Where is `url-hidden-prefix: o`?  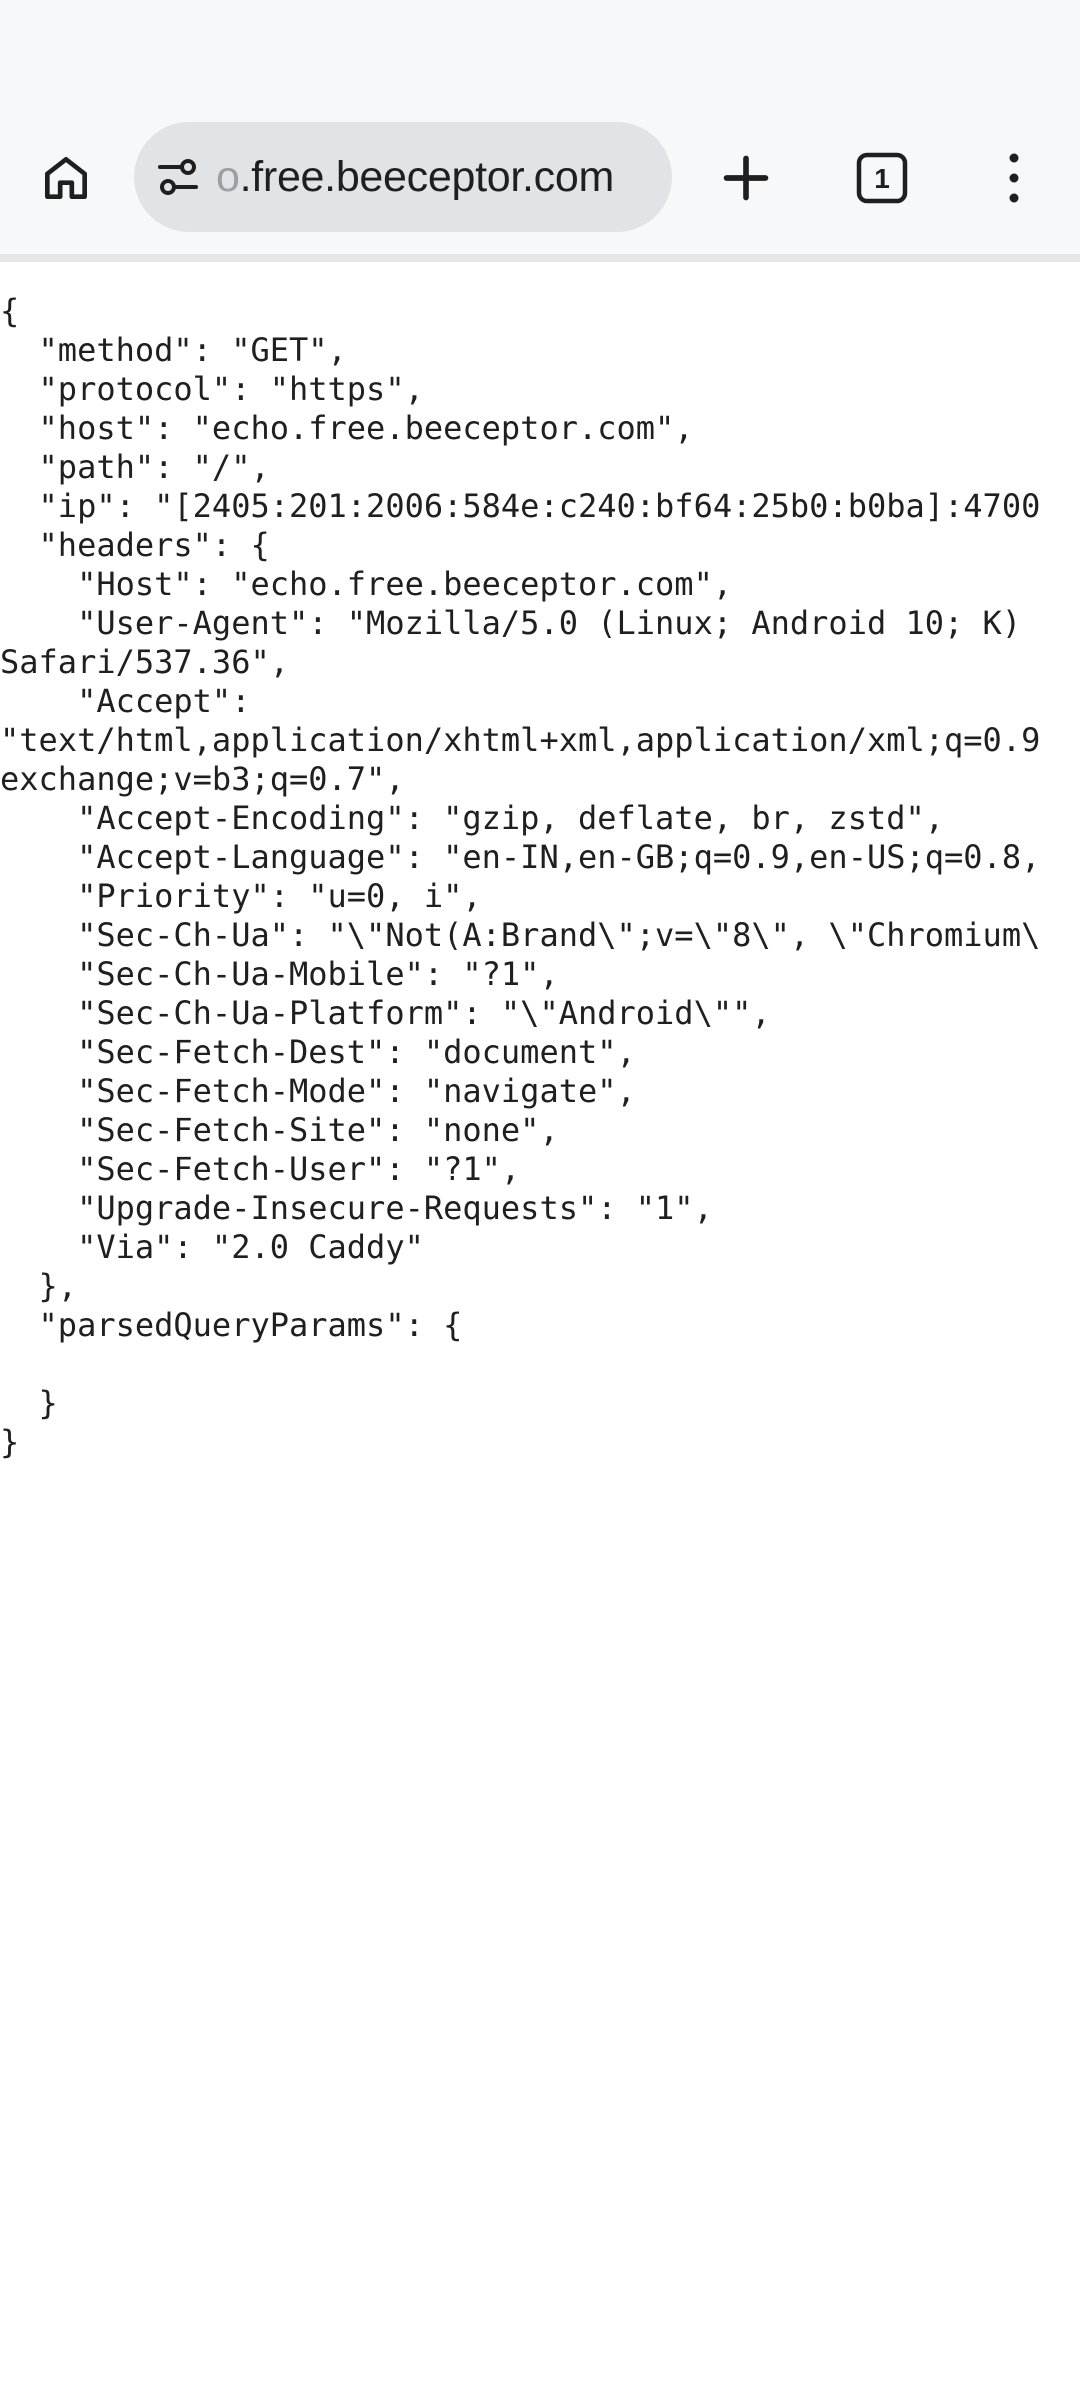
url-hidden-prefix: o is located at coordinates (228, 176).